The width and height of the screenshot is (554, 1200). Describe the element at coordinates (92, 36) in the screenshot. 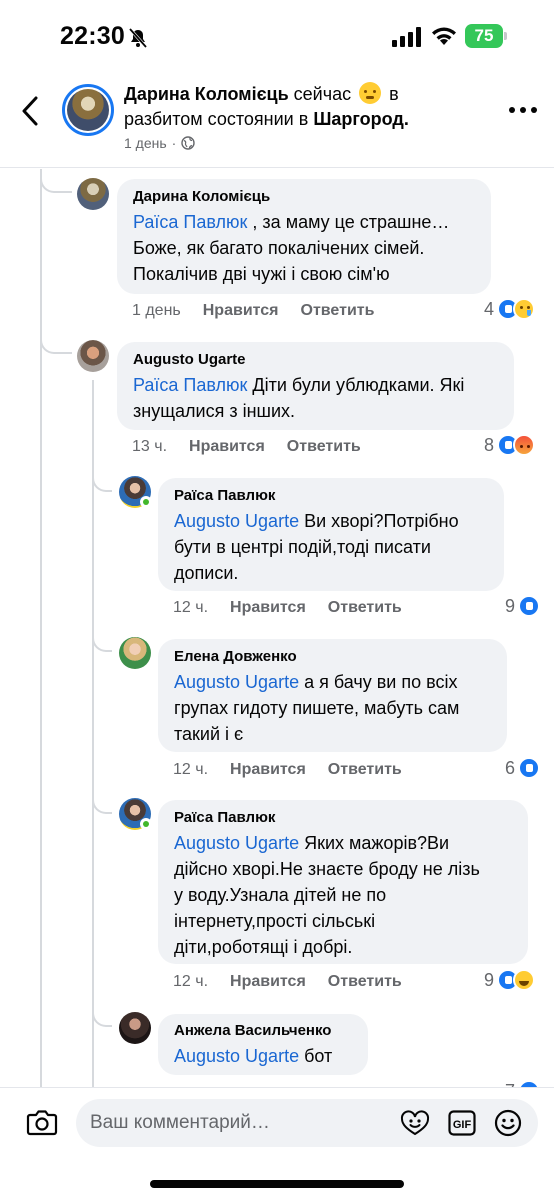

I see `status-time: 22:30` at that location.